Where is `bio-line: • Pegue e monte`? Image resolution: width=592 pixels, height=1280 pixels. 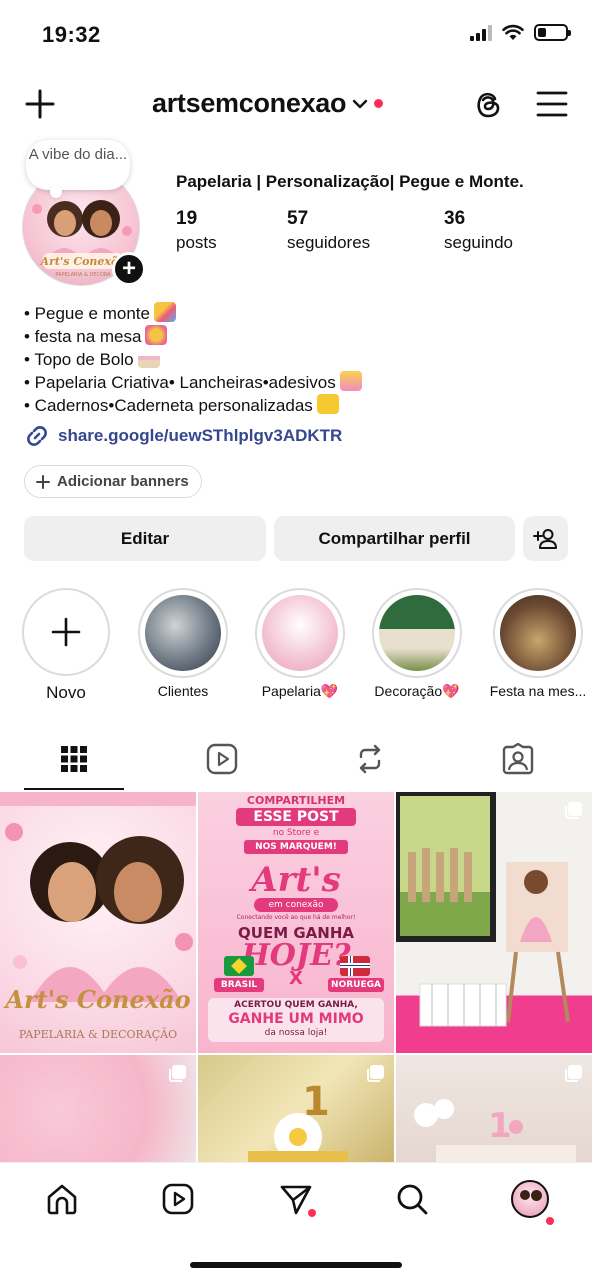
bio-line: • Pegue e monte is located at coordinates (298, 313).